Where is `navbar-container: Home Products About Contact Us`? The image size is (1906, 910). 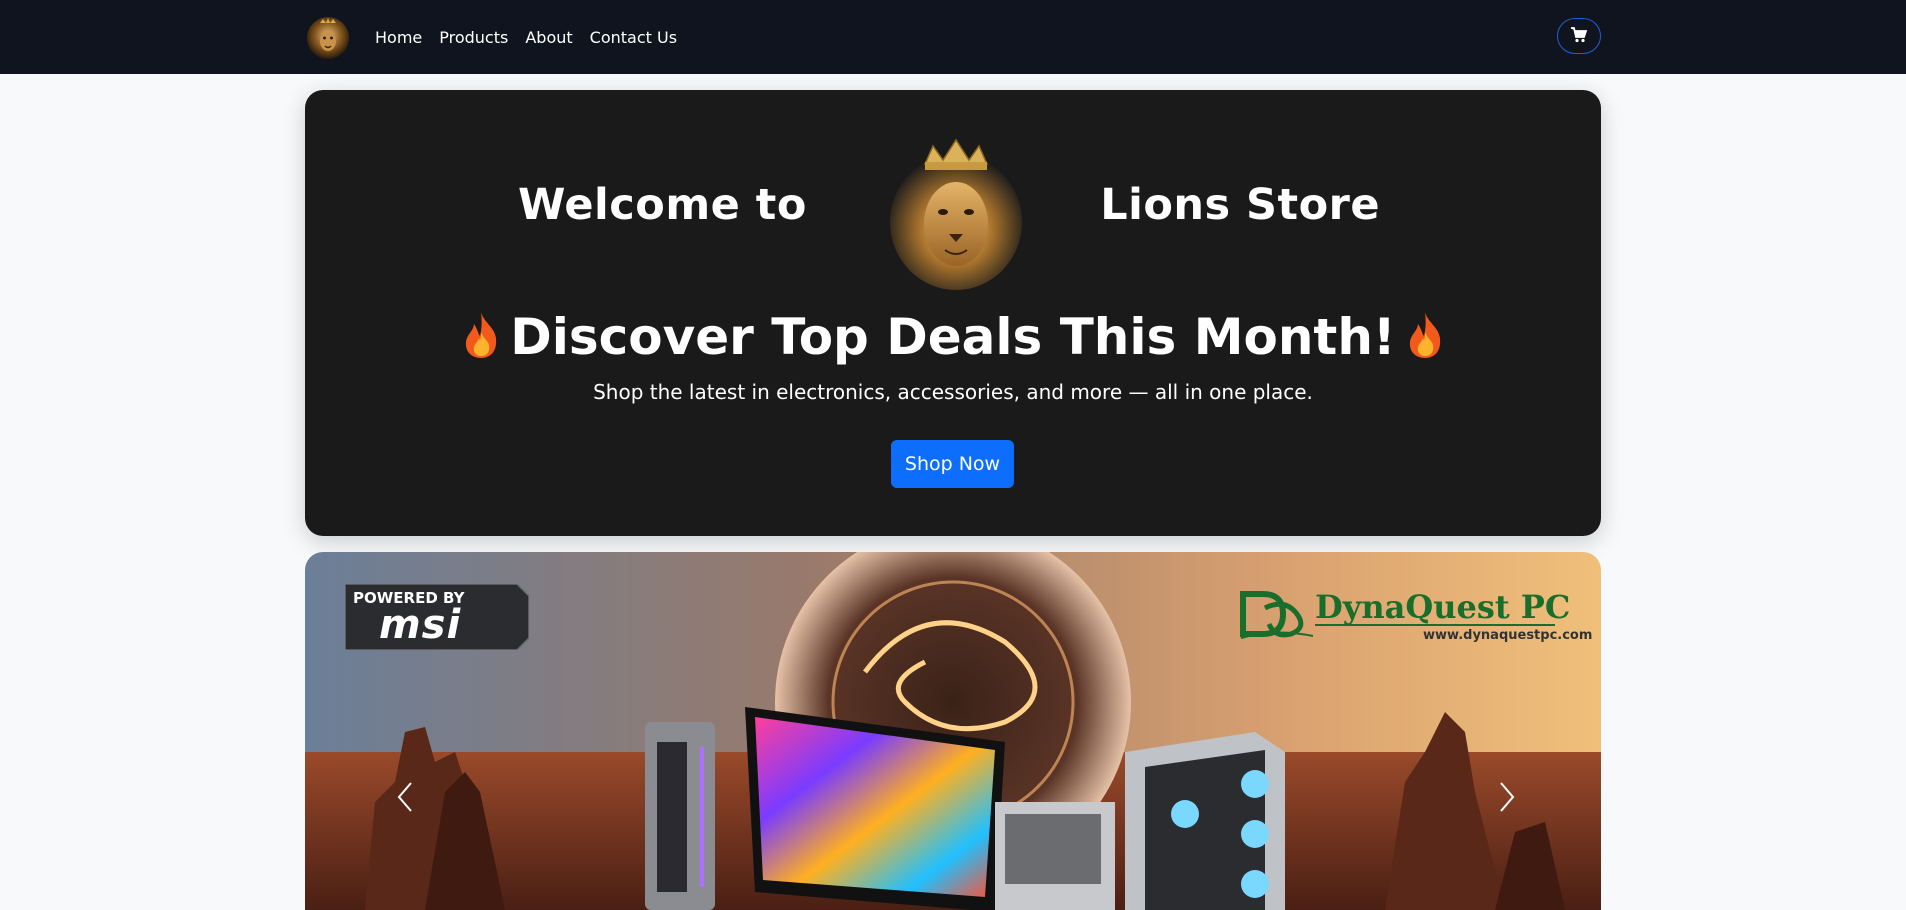
navbar-container: Home Products About Contact Us is located at coordinates (953, 37).